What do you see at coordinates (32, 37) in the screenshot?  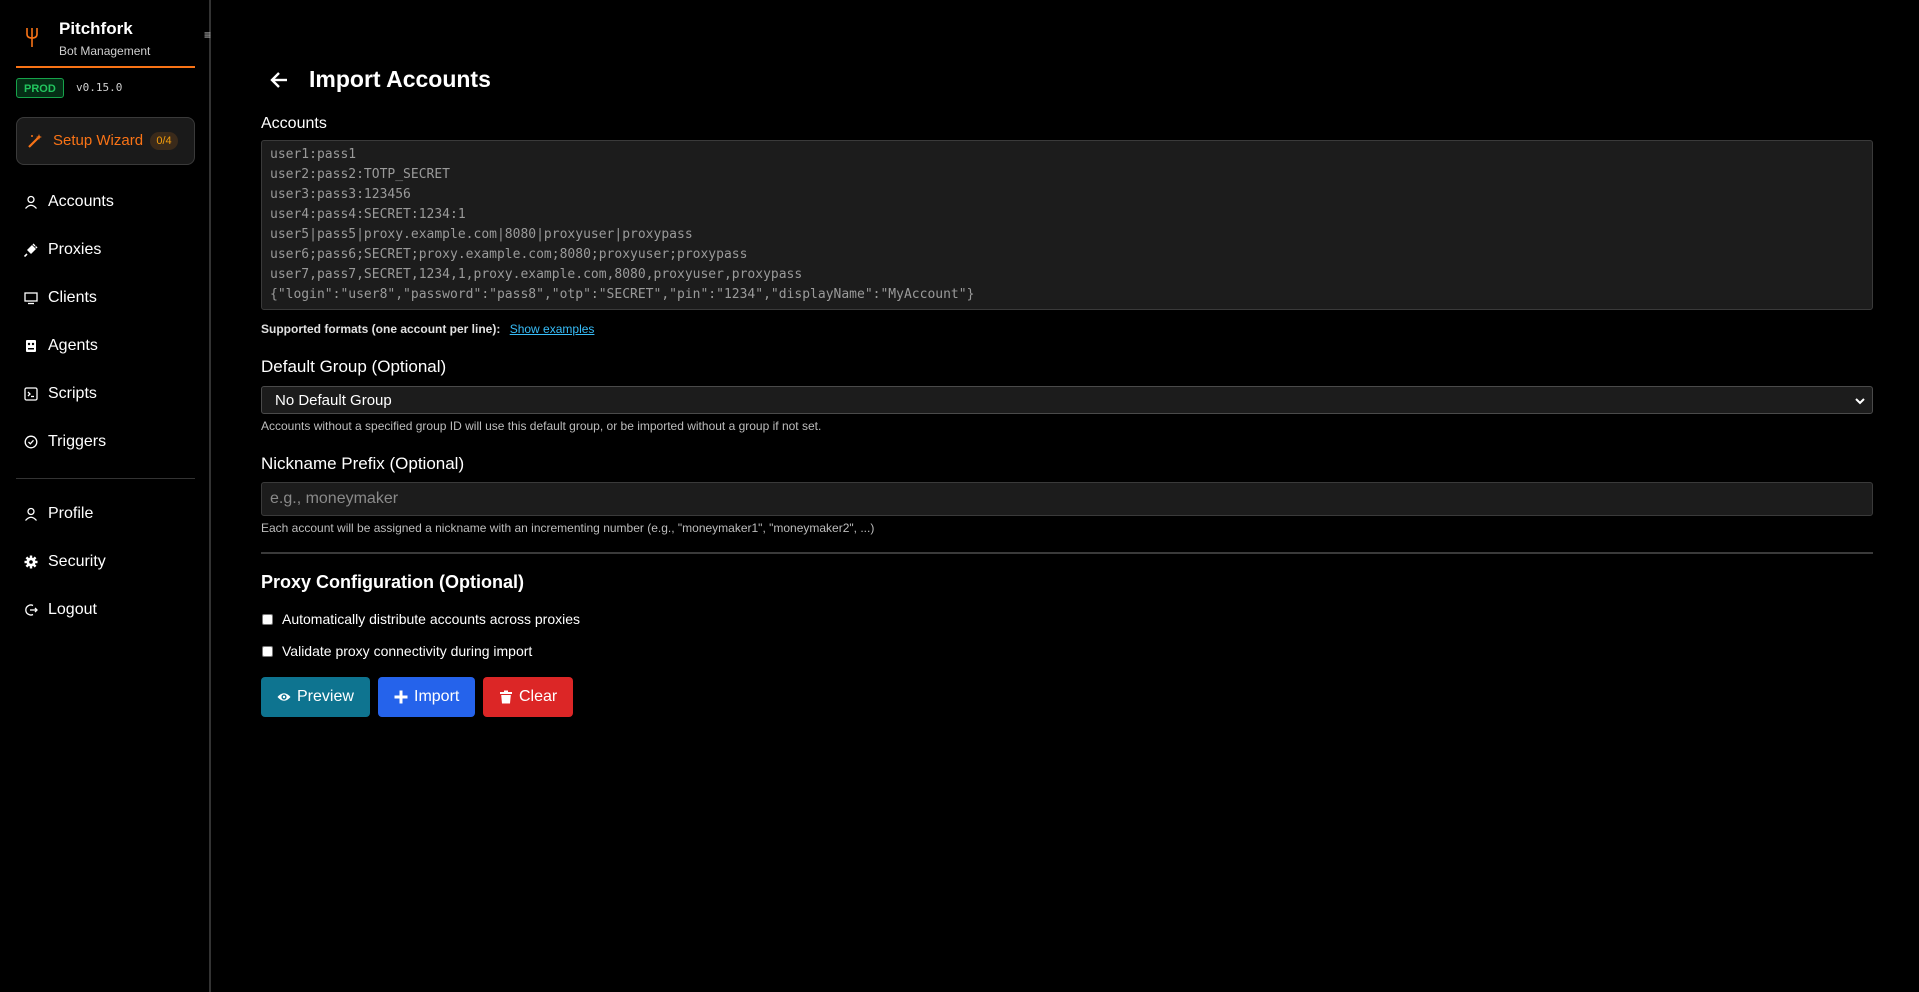 I see `pitchfork-logo-icon` at bounding box center [32, 37].